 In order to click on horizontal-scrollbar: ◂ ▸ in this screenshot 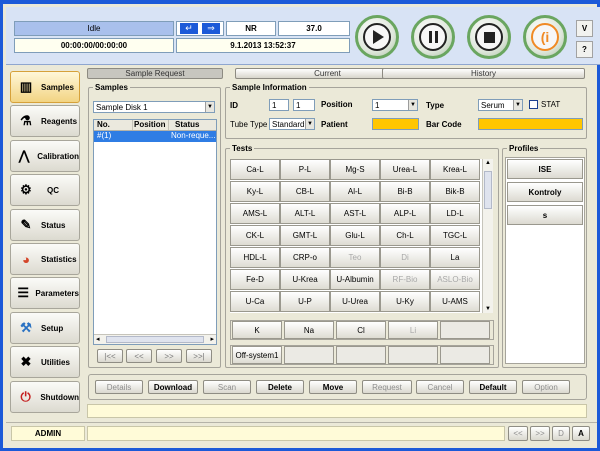, I will do `click(155, 339)`.